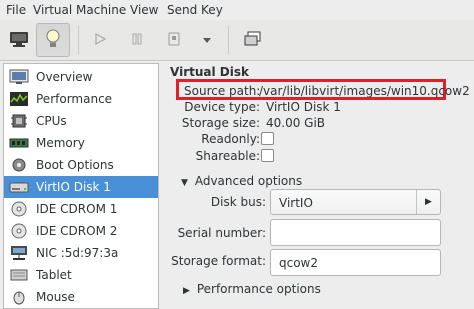 The width and height of the screenshot is (474, 309). Describe the element at coordinates (186, 291) in the screenshot. I see `expander-collapsed-icon: ▶` at that location.